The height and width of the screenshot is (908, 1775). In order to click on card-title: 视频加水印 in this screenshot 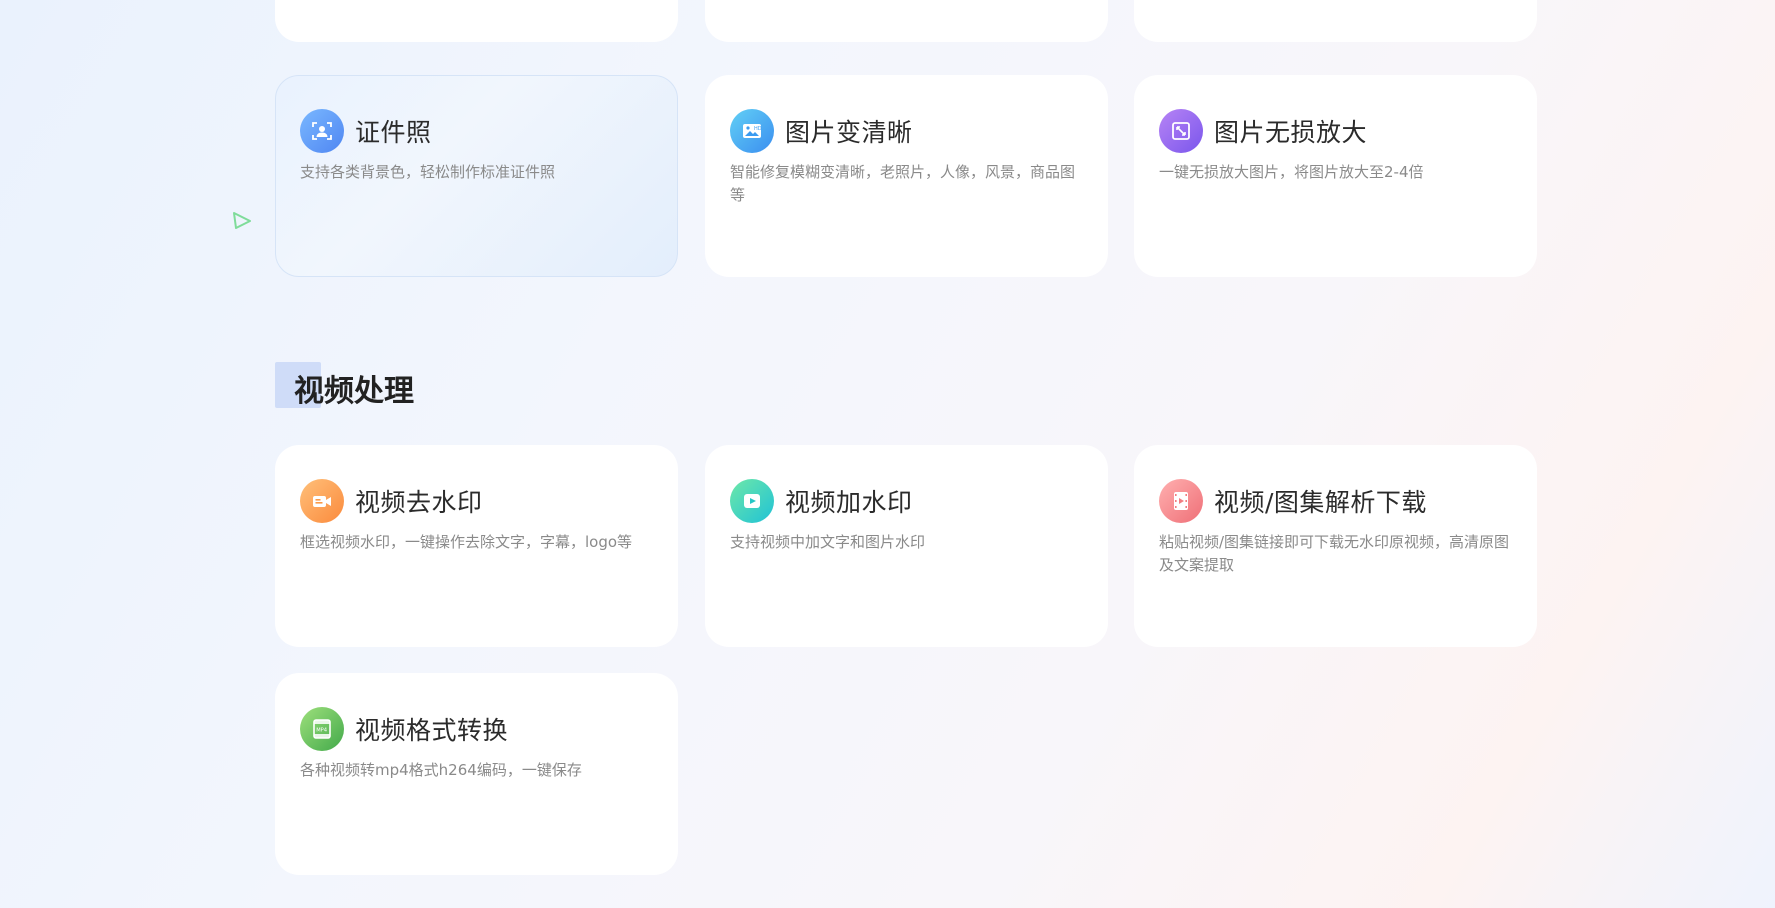, I will do `click(849, 502)`.